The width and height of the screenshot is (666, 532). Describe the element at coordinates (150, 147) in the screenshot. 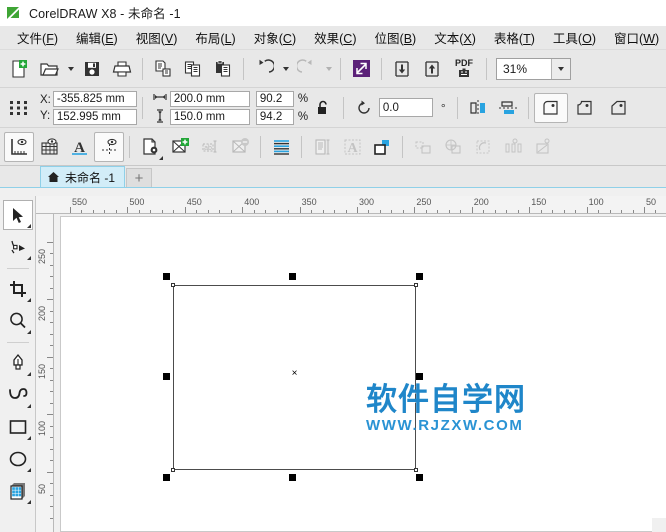

I see `document-options-button` at that location.